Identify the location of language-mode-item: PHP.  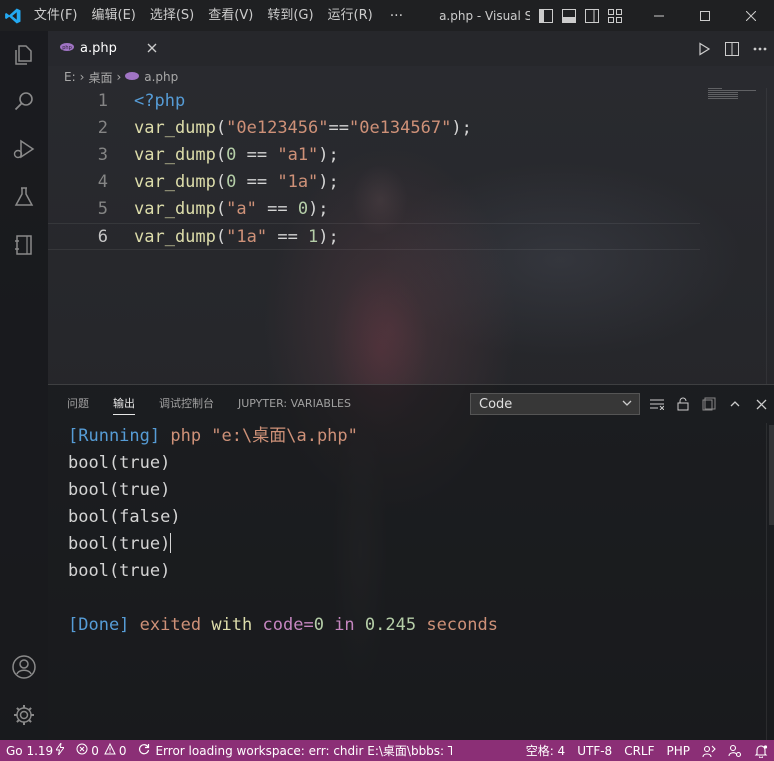
(679, 750).